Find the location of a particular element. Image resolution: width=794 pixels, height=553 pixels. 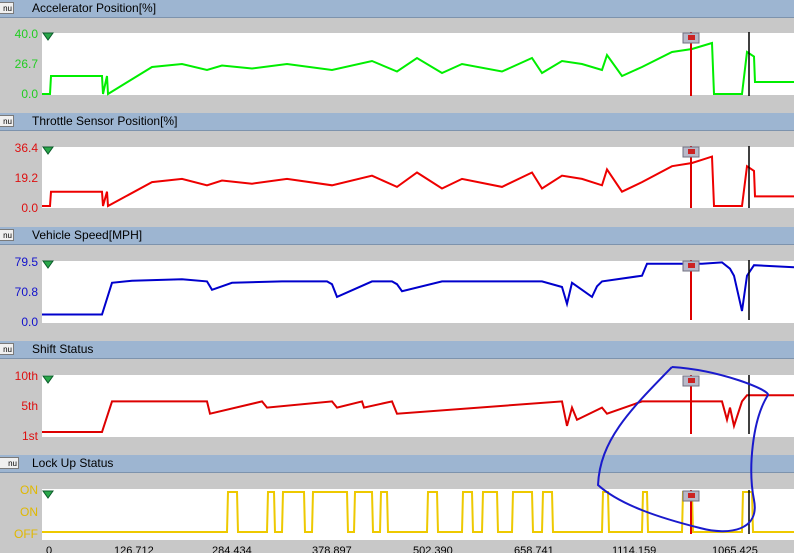

series-line-throttle is located at coordinates (418, 181).